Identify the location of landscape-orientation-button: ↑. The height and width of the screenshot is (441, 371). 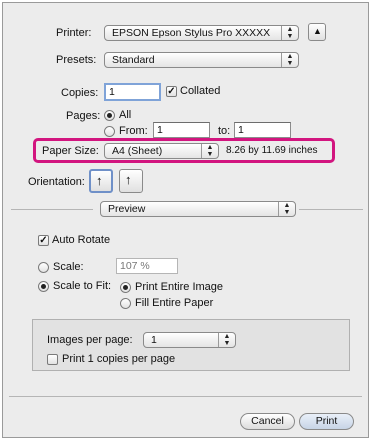
(131, 181).